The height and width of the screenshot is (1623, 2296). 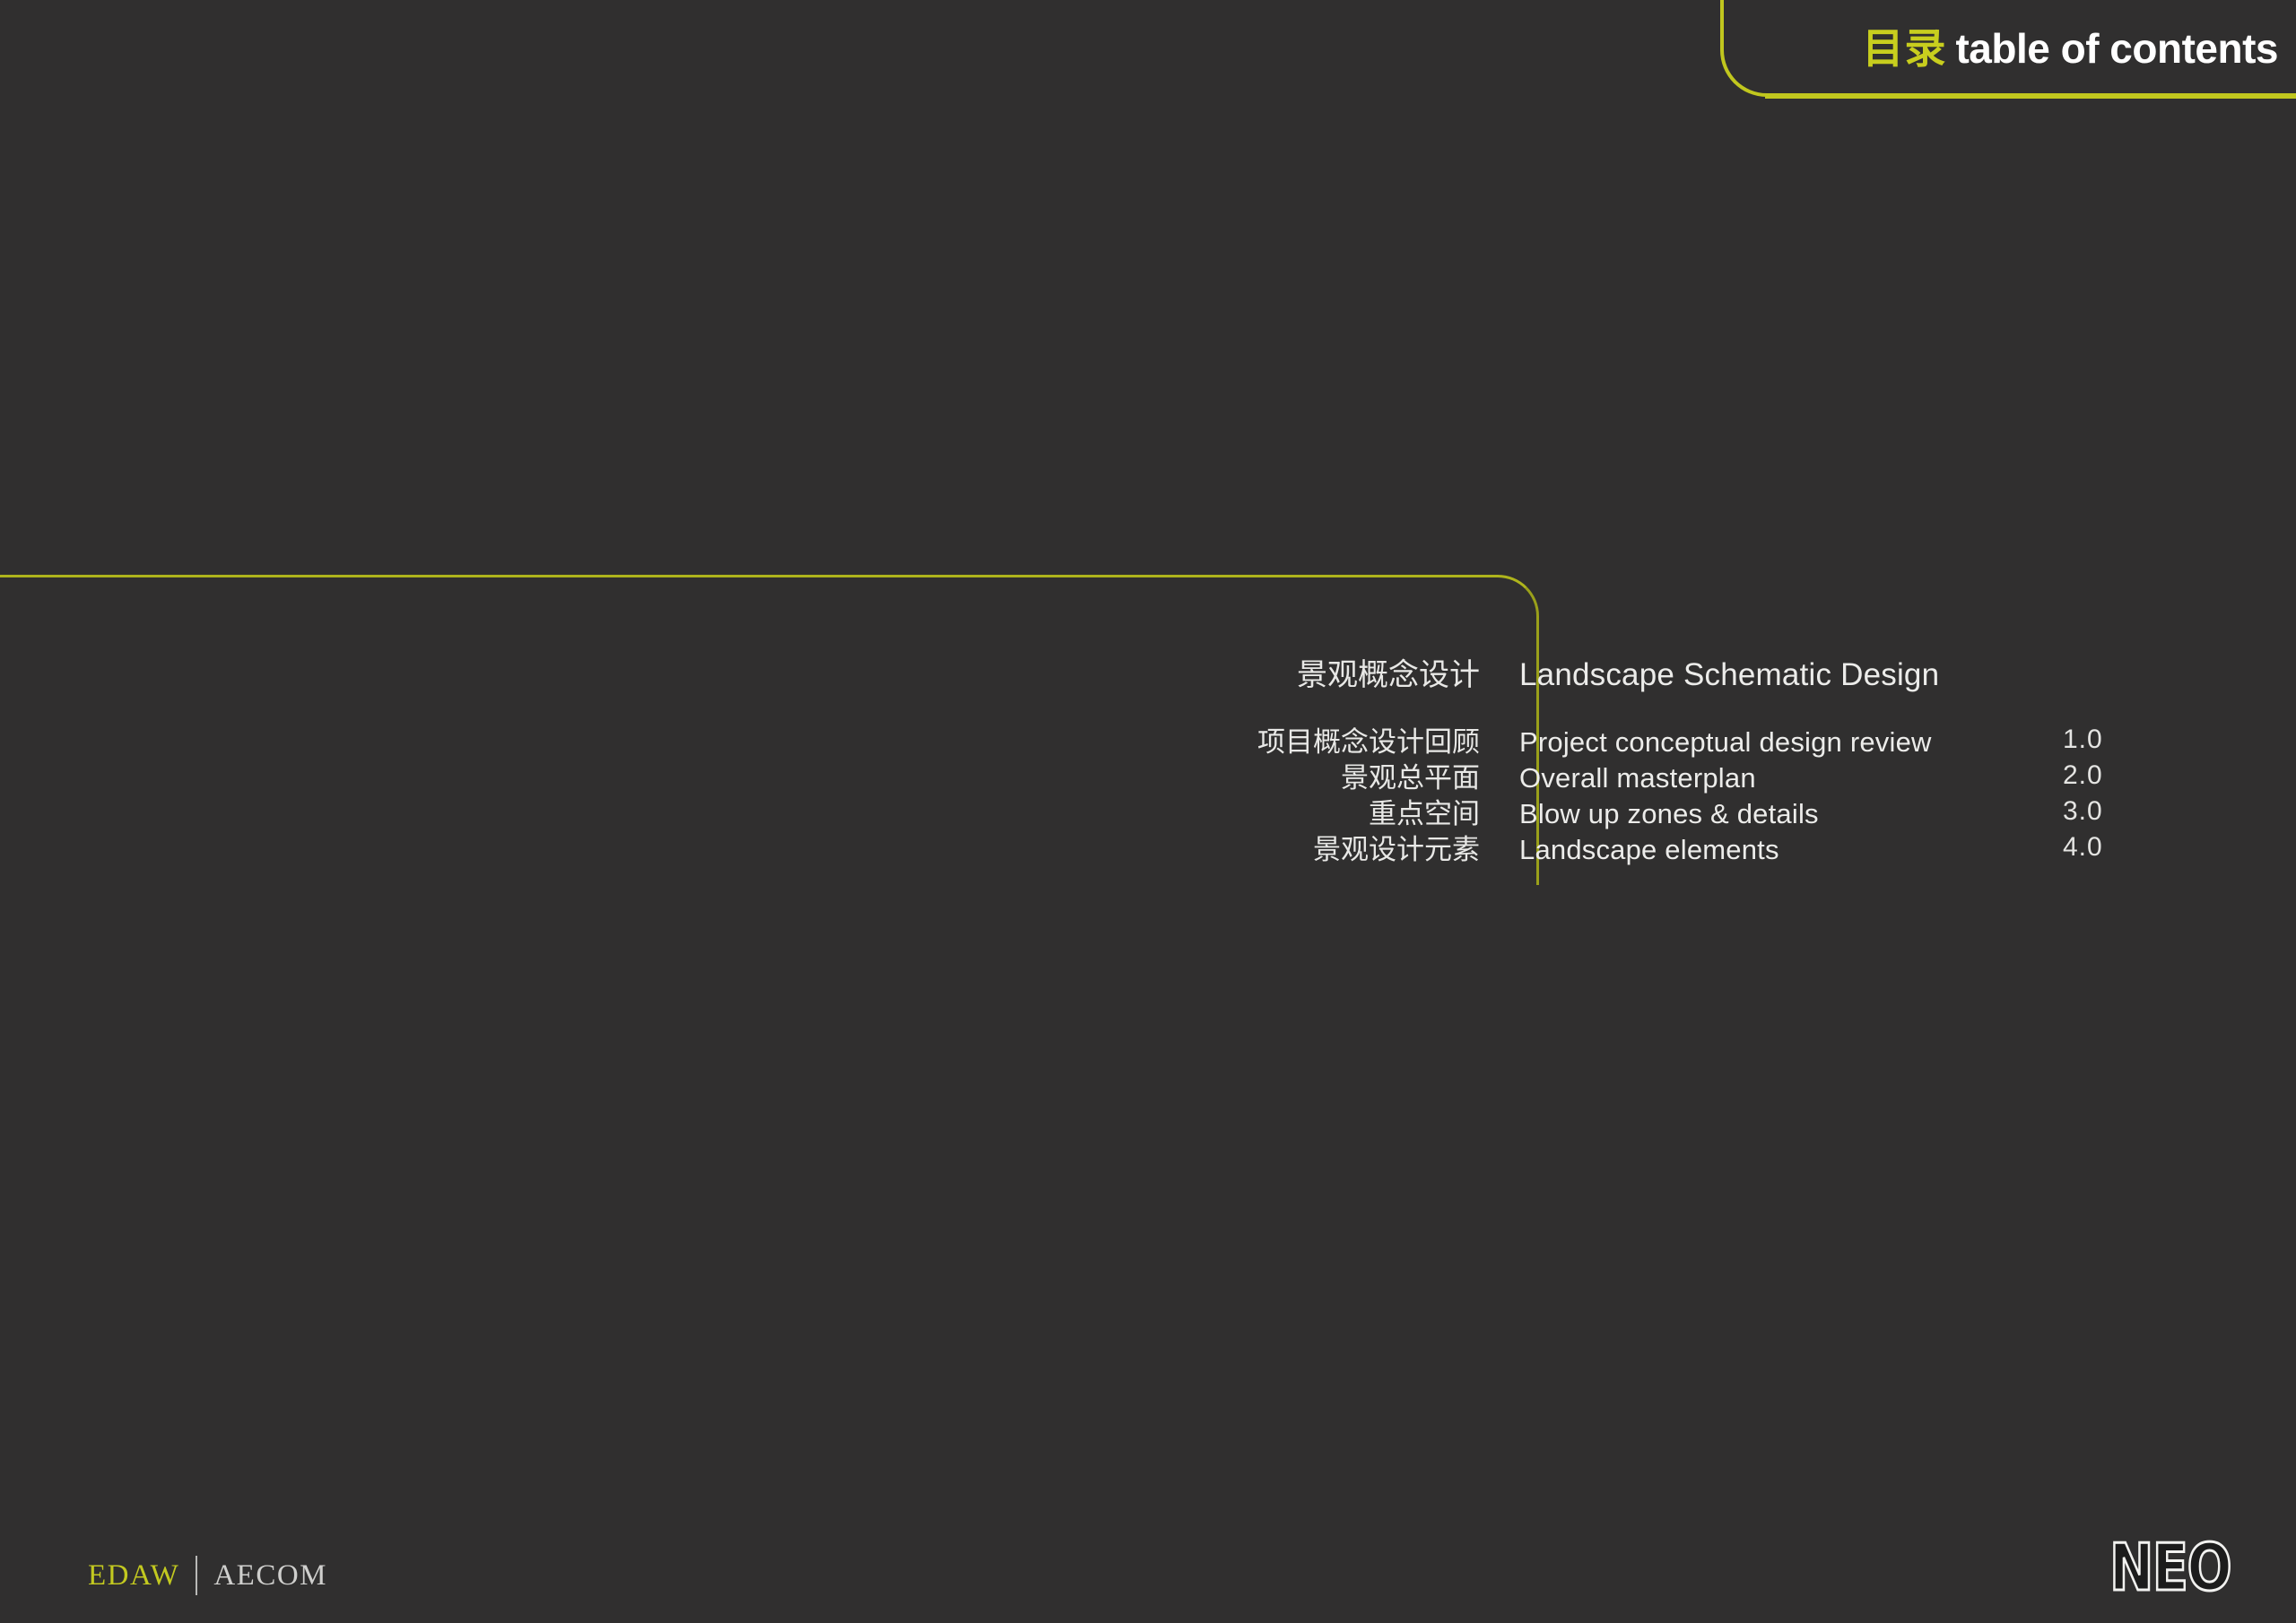 I want to click on header-underline-rule, so click(x=2030, y=97).